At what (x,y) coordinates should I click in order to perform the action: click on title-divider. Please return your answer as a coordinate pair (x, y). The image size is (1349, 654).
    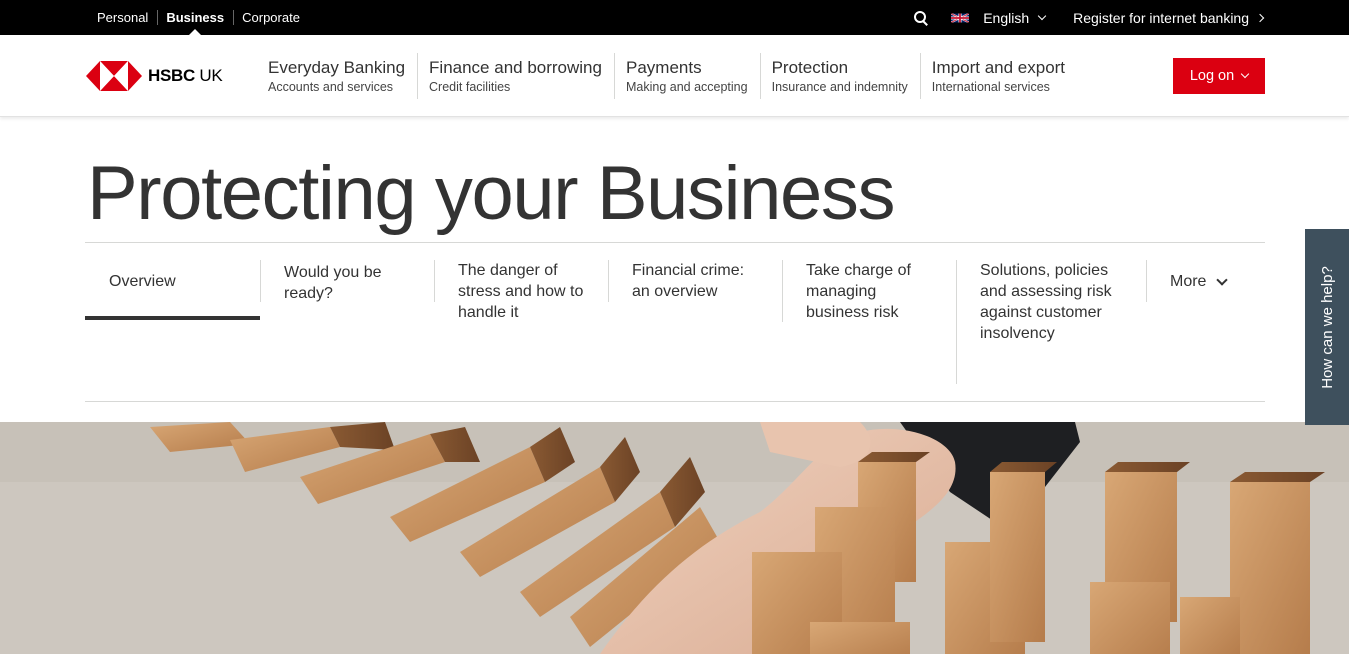
    Looking at the image, I should click on (675, 242).